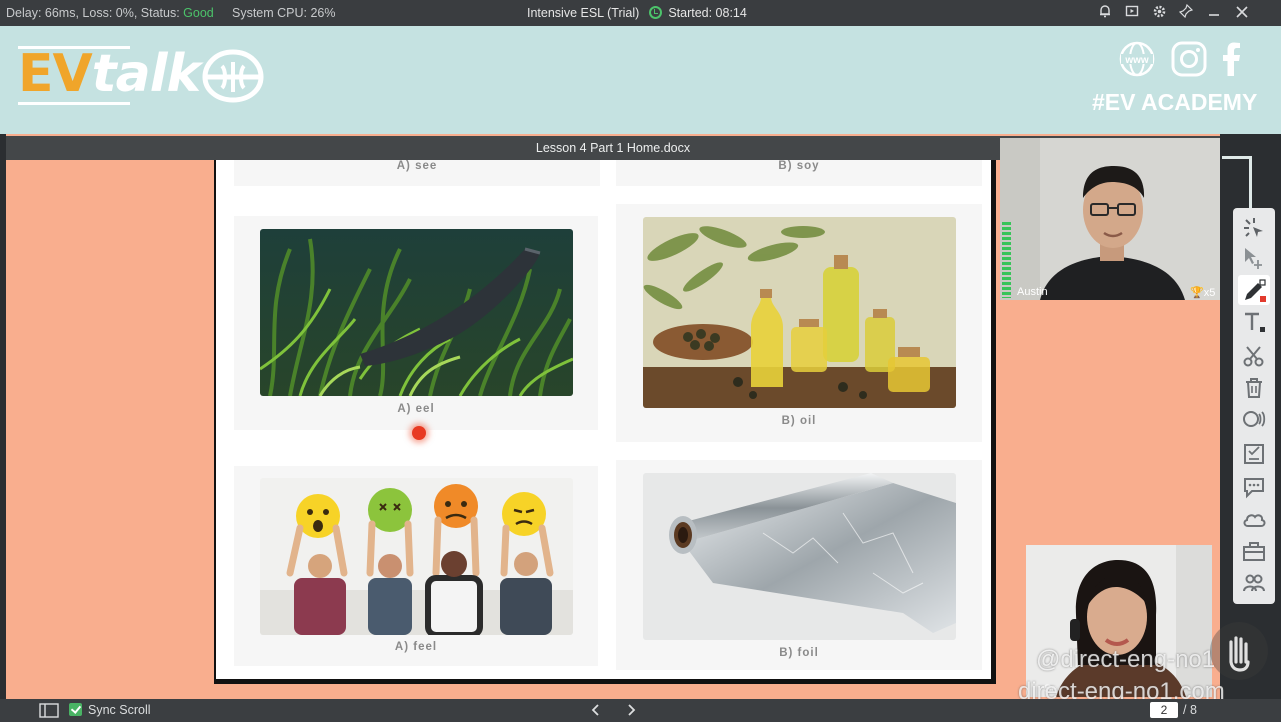 This screenshot has width=1281, height=722. Describe the element at coordinates (1254, 388) in the screenshot. I see `trash-icon` at that location.